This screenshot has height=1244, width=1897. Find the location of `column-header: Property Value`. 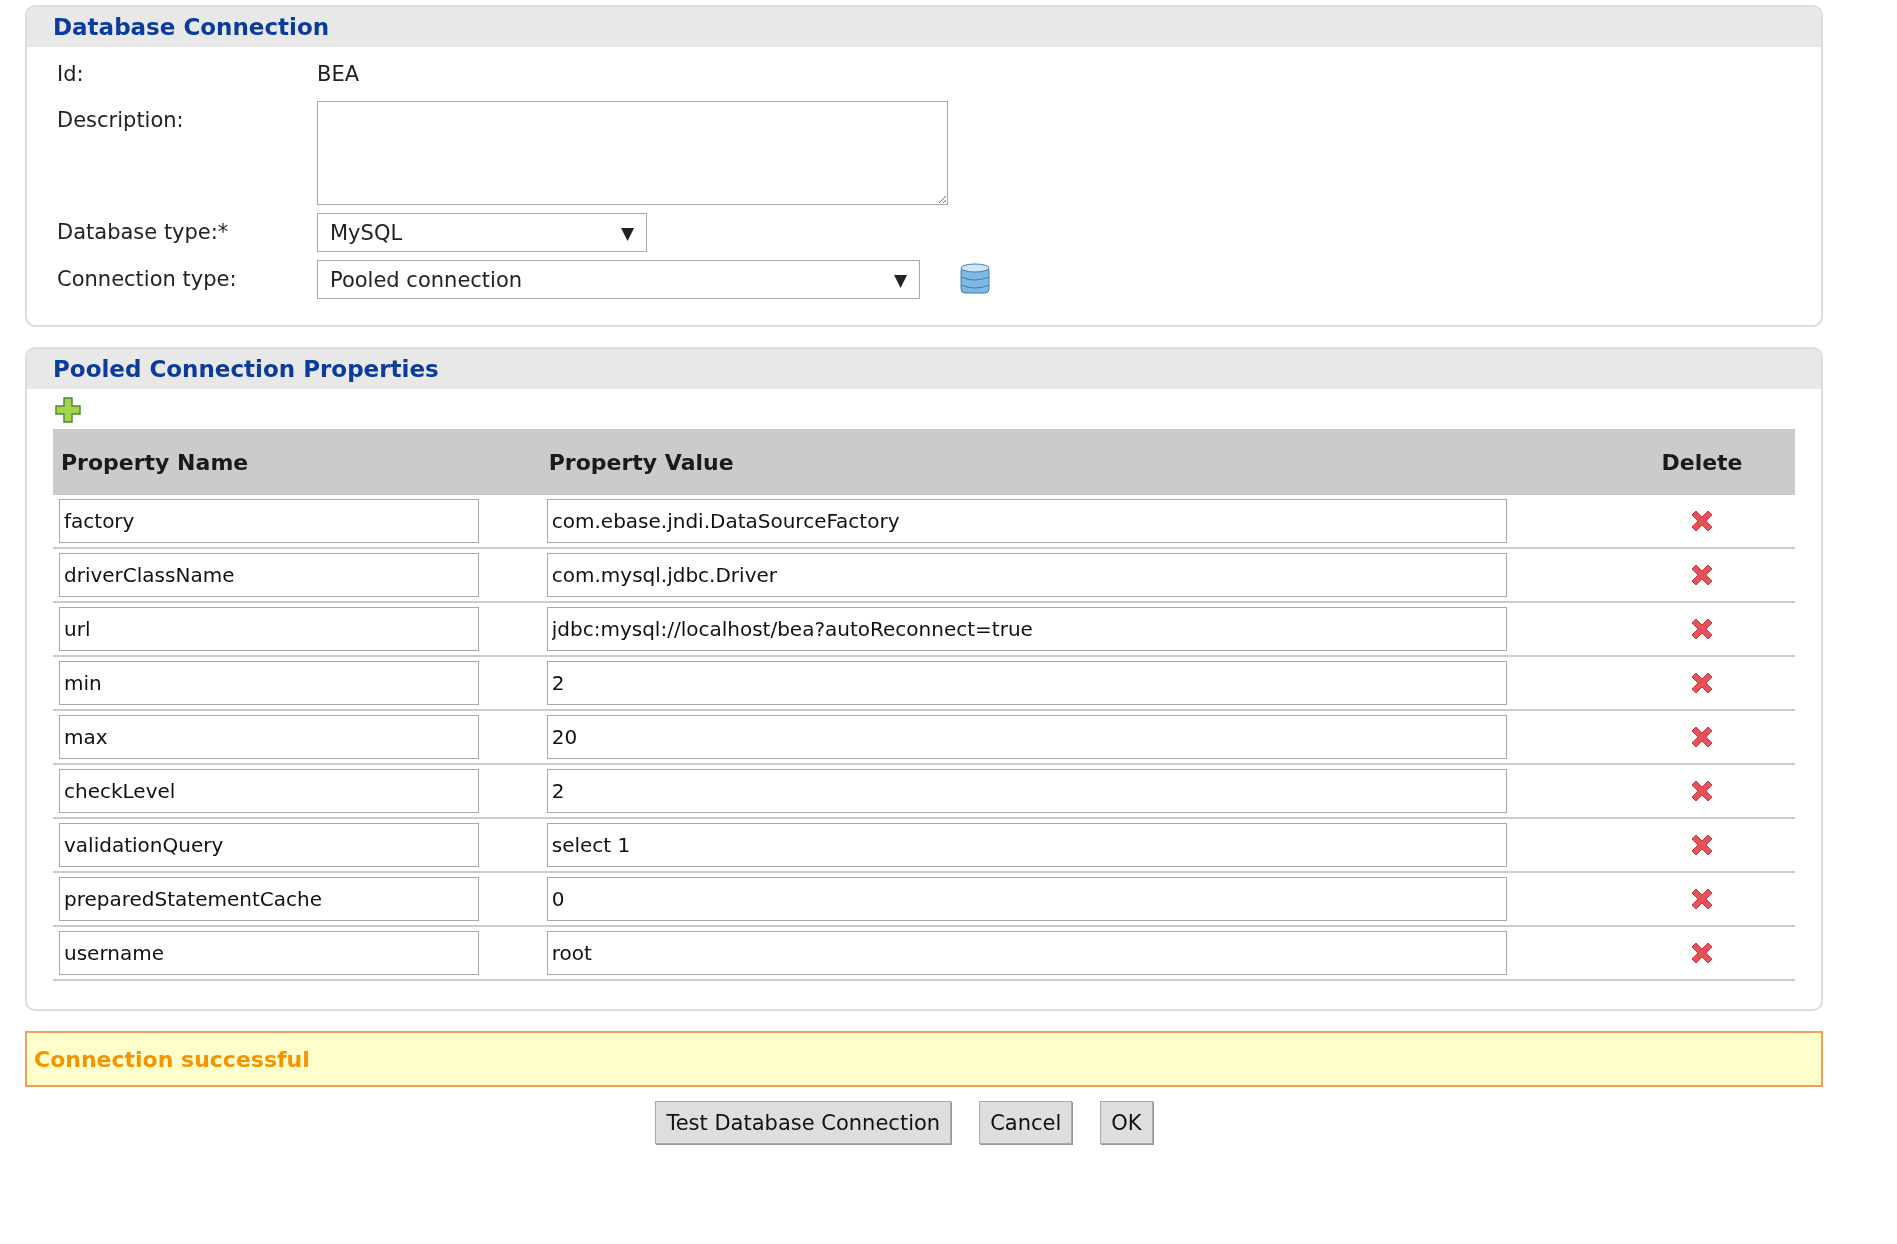

column-header: Property Value is located at coordinates (1074, 462).